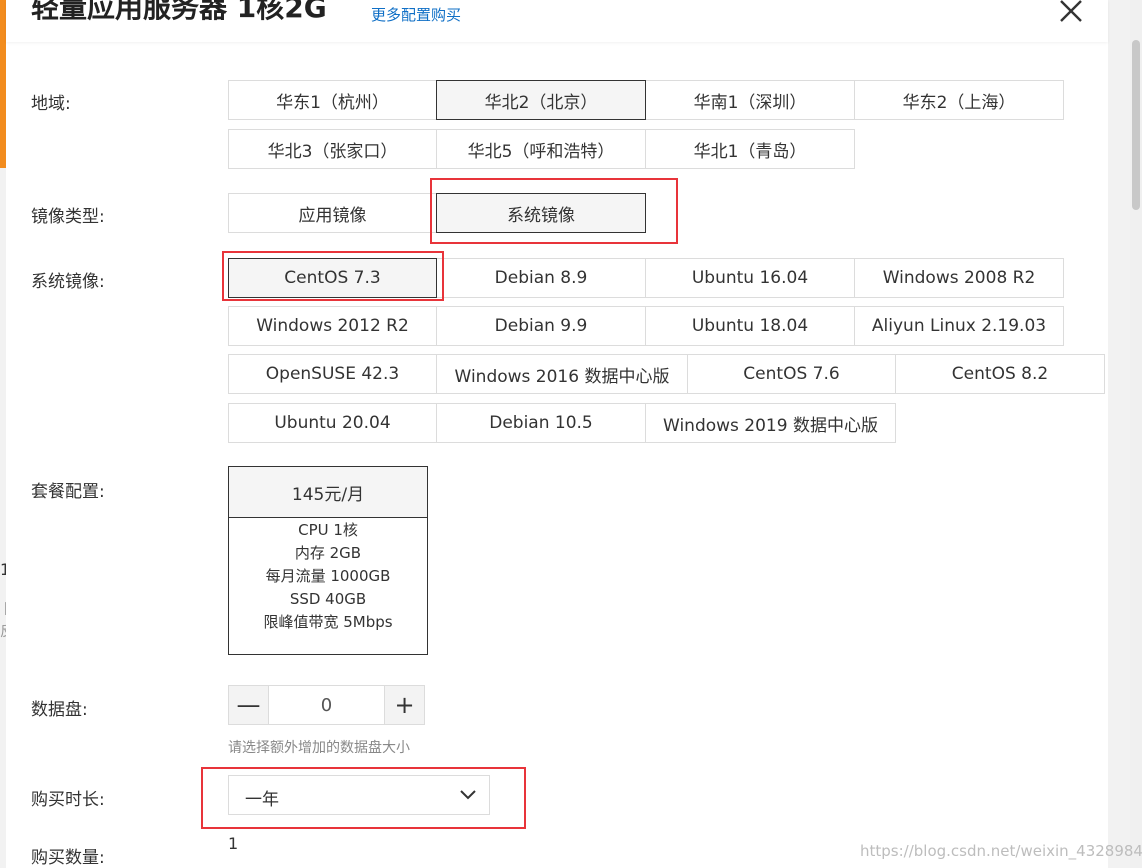  Describe the element at coordinates (328, 530) in the screenshot. I see `plan-spec-item: CPU 1核` at that location.